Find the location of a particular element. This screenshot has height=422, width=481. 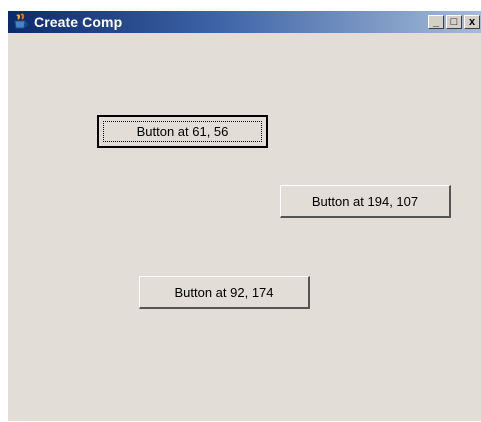

button-second: Button at 194, 107 is located at coordinates (365, 201).